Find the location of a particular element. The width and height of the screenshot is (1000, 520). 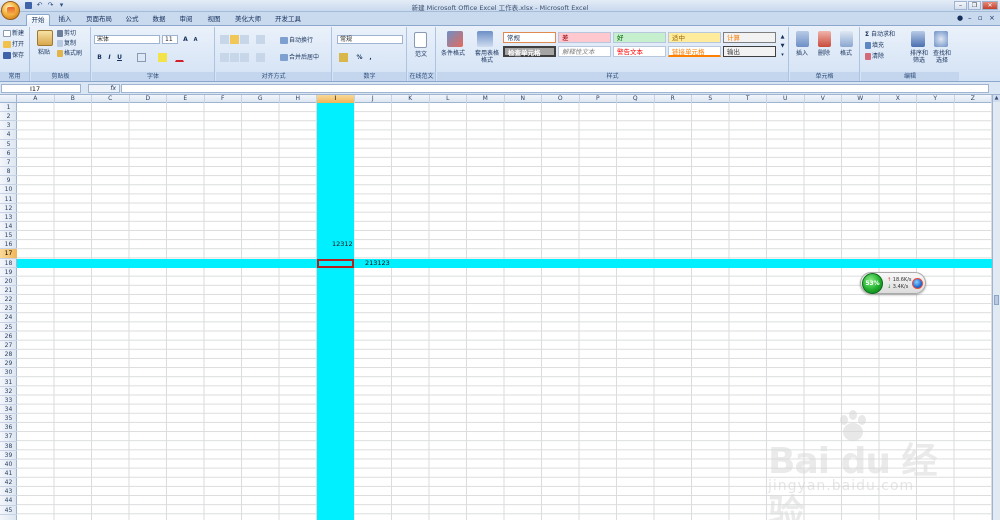

undo-icon: ↶ is located at coordinates (39, 5).